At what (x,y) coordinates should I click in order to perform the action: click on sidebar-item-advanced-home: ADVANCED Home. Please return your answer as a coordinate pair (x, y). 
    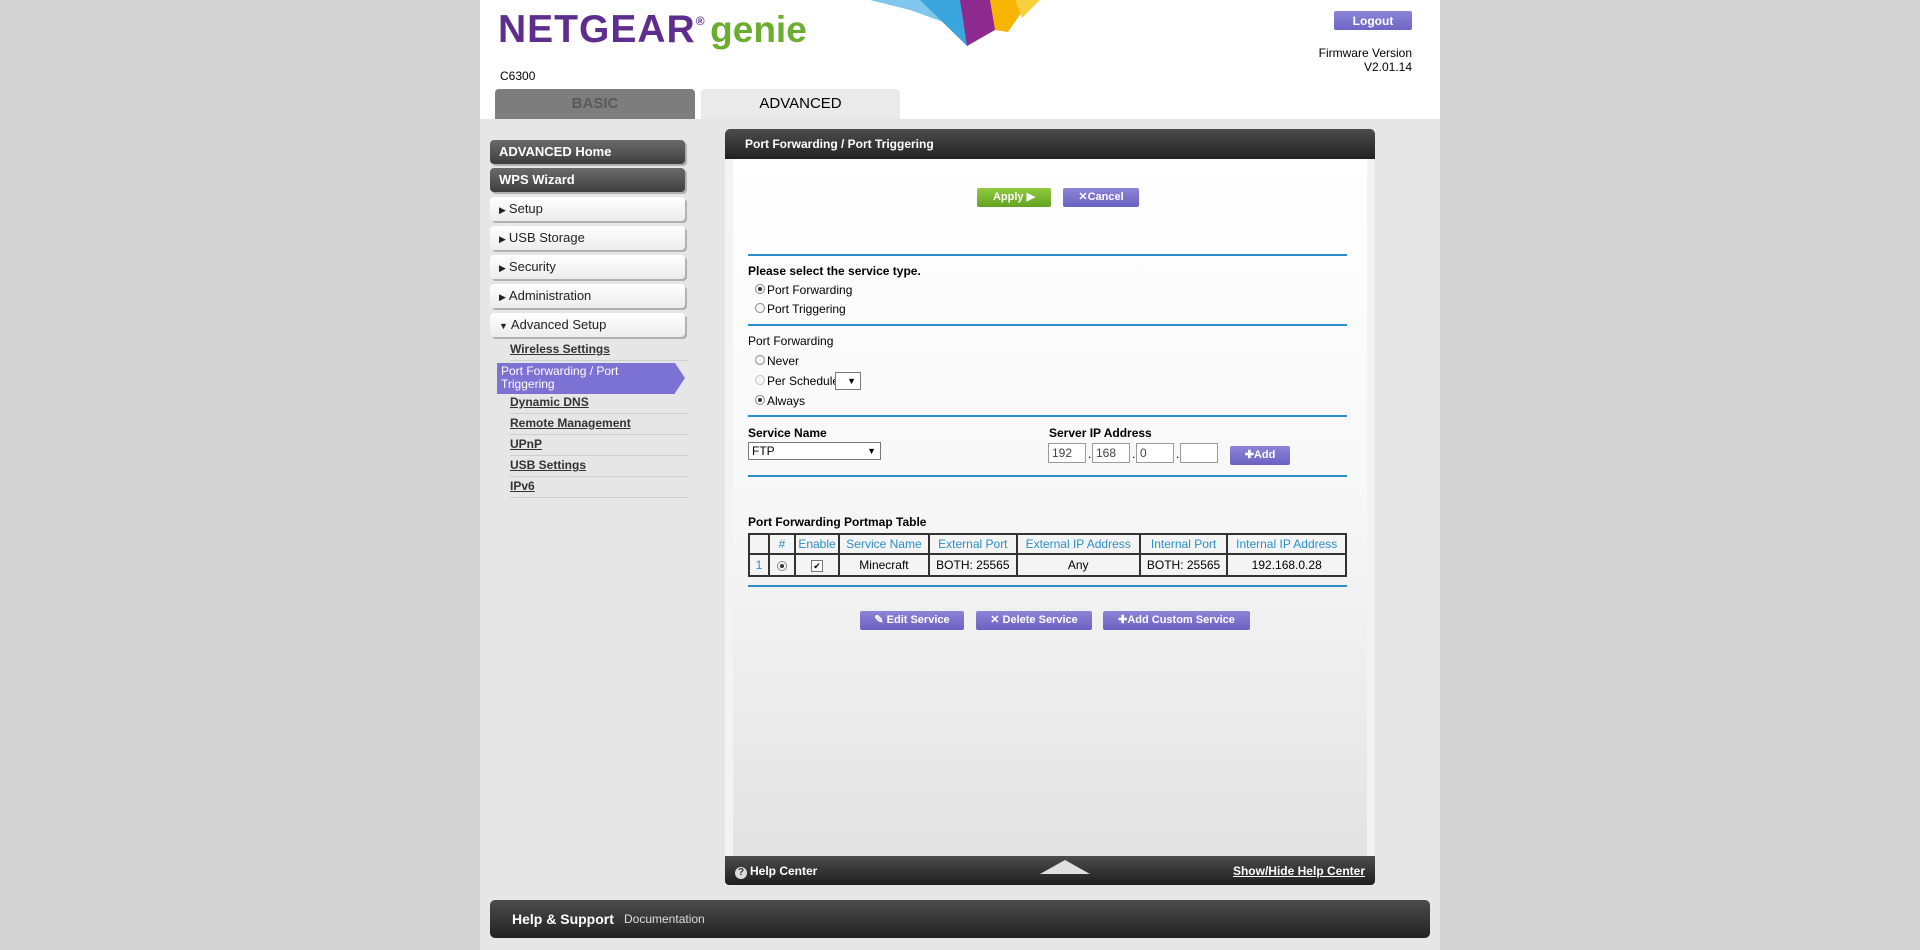
    Looking at the image, I should click on (587, 152).